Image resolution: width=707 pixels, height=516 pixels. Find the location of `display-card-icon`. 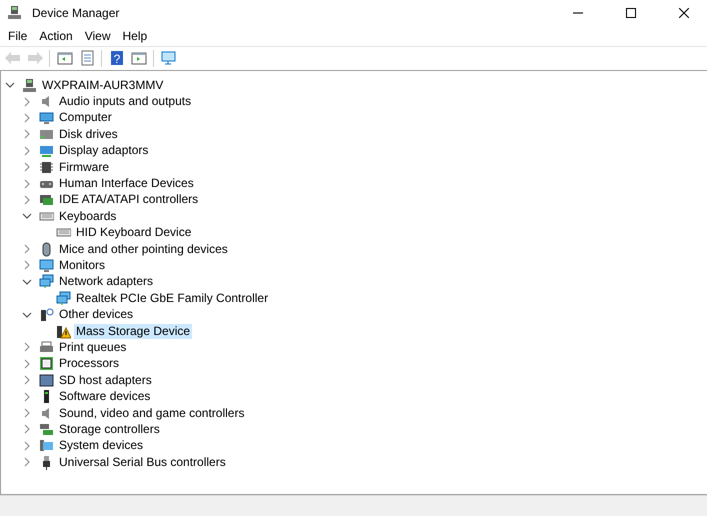

display-card-icon is located at coordinates (46, 150).